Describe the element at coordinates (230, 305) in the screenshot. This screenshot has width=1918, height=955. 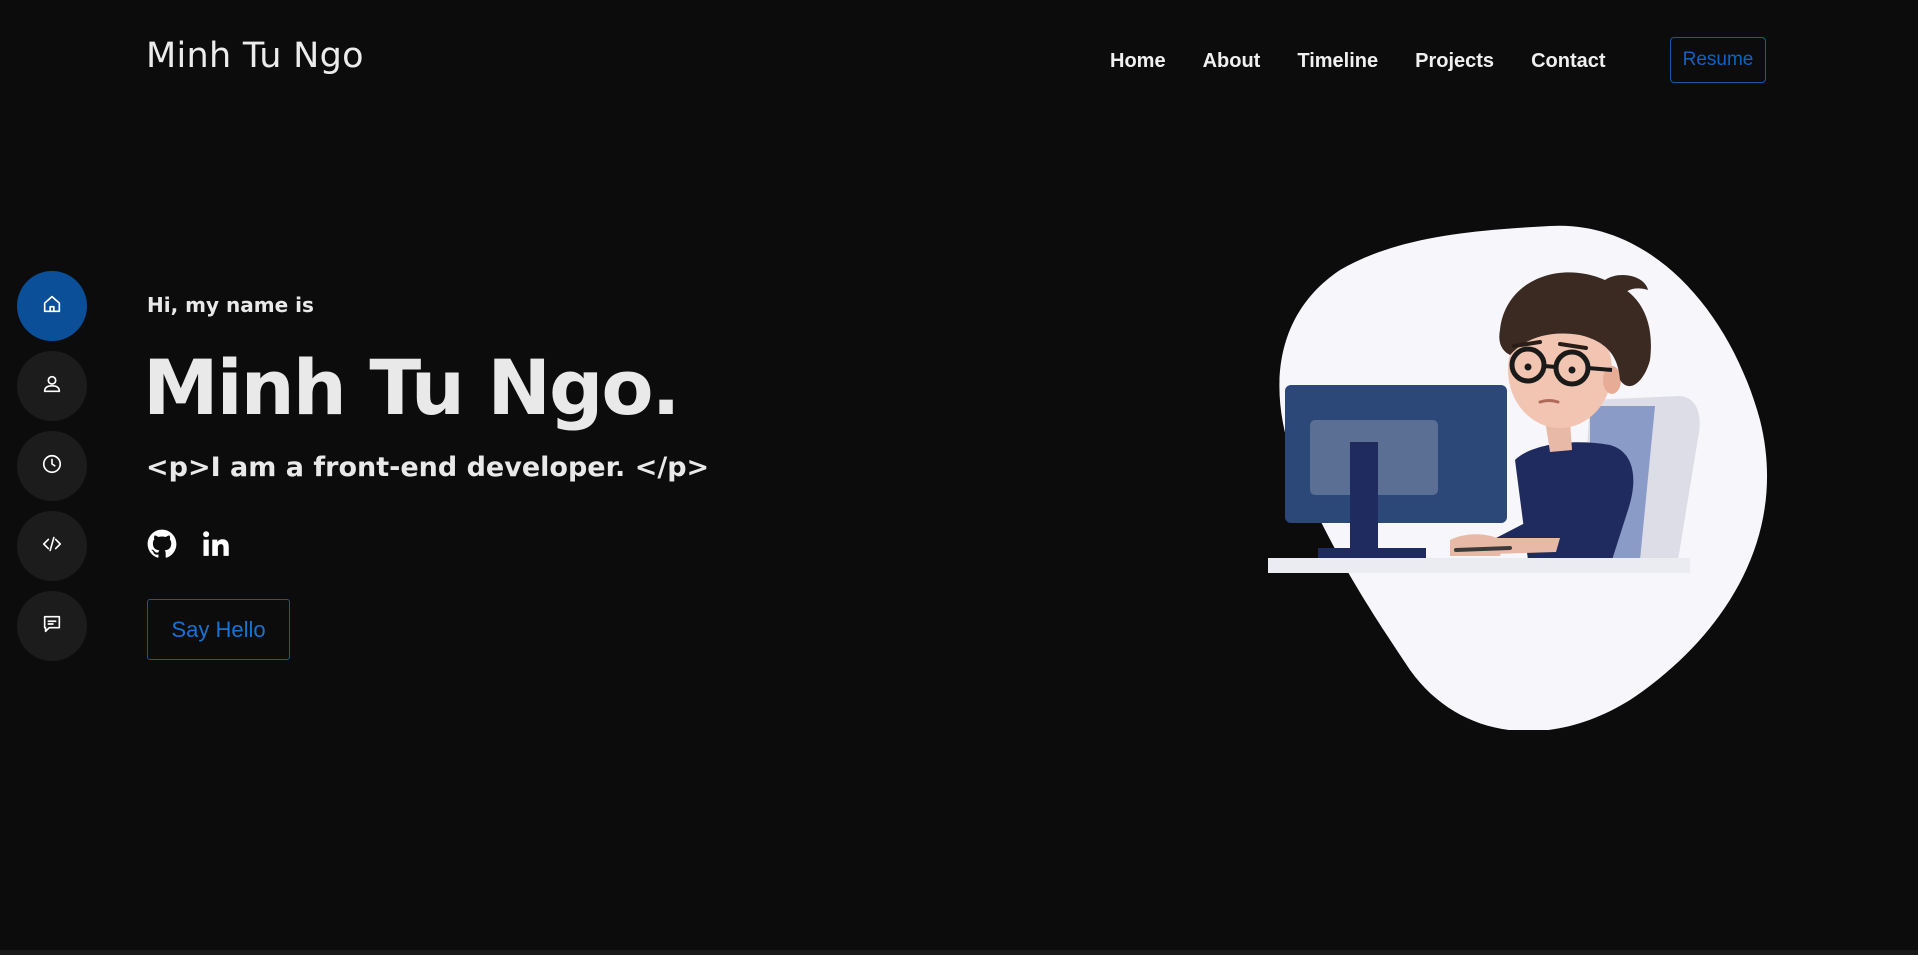
I see `hero-greeting: Hi, my name is` at that location.